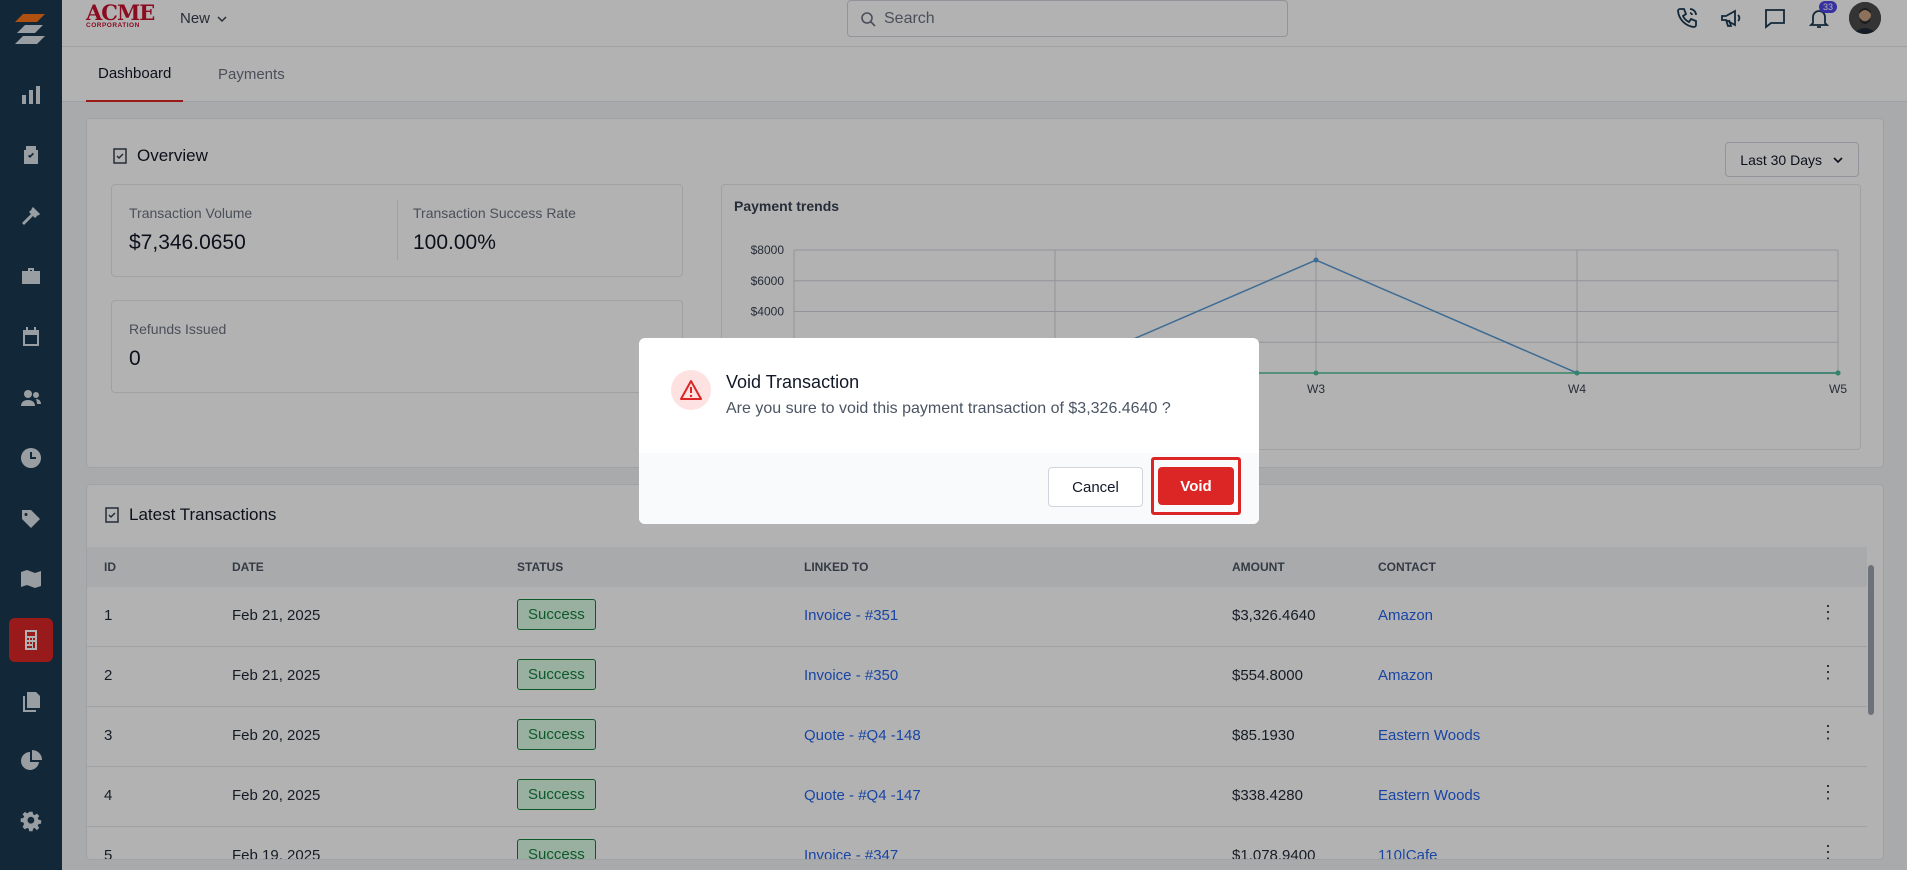 This screenshot has height=870, width=1907. What do you see at coordinates (949, 488) in the screenshot?
I see `dialog-footer: Cancel Void` at bounding box center [949, 488].